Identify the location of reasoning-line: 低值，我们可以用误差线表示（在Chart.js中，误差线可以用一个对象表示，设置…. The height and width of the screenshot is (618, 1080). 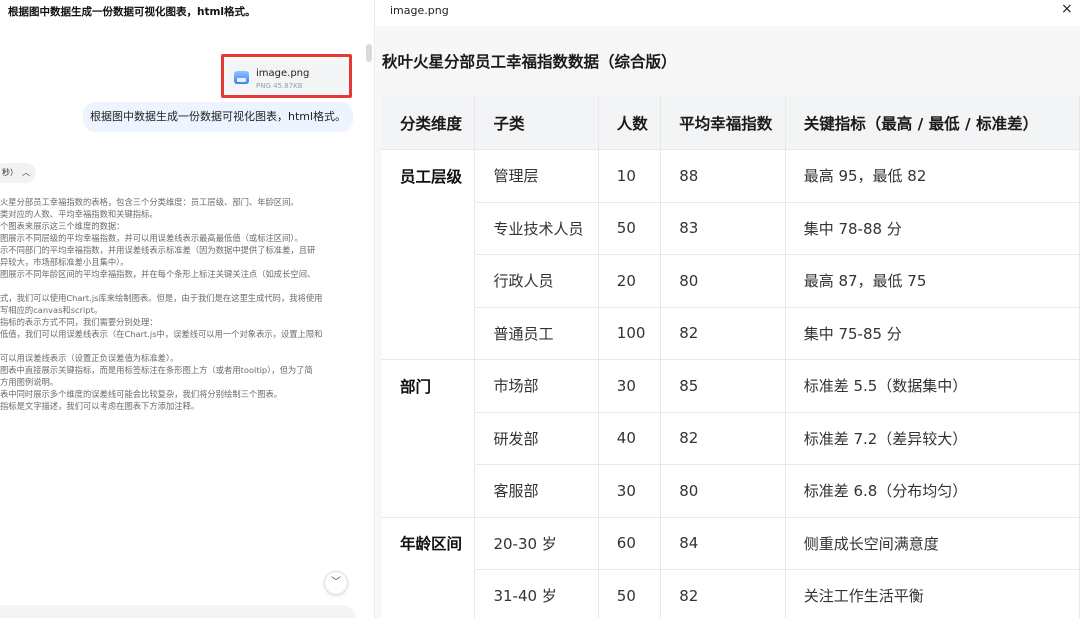
(161, 334).